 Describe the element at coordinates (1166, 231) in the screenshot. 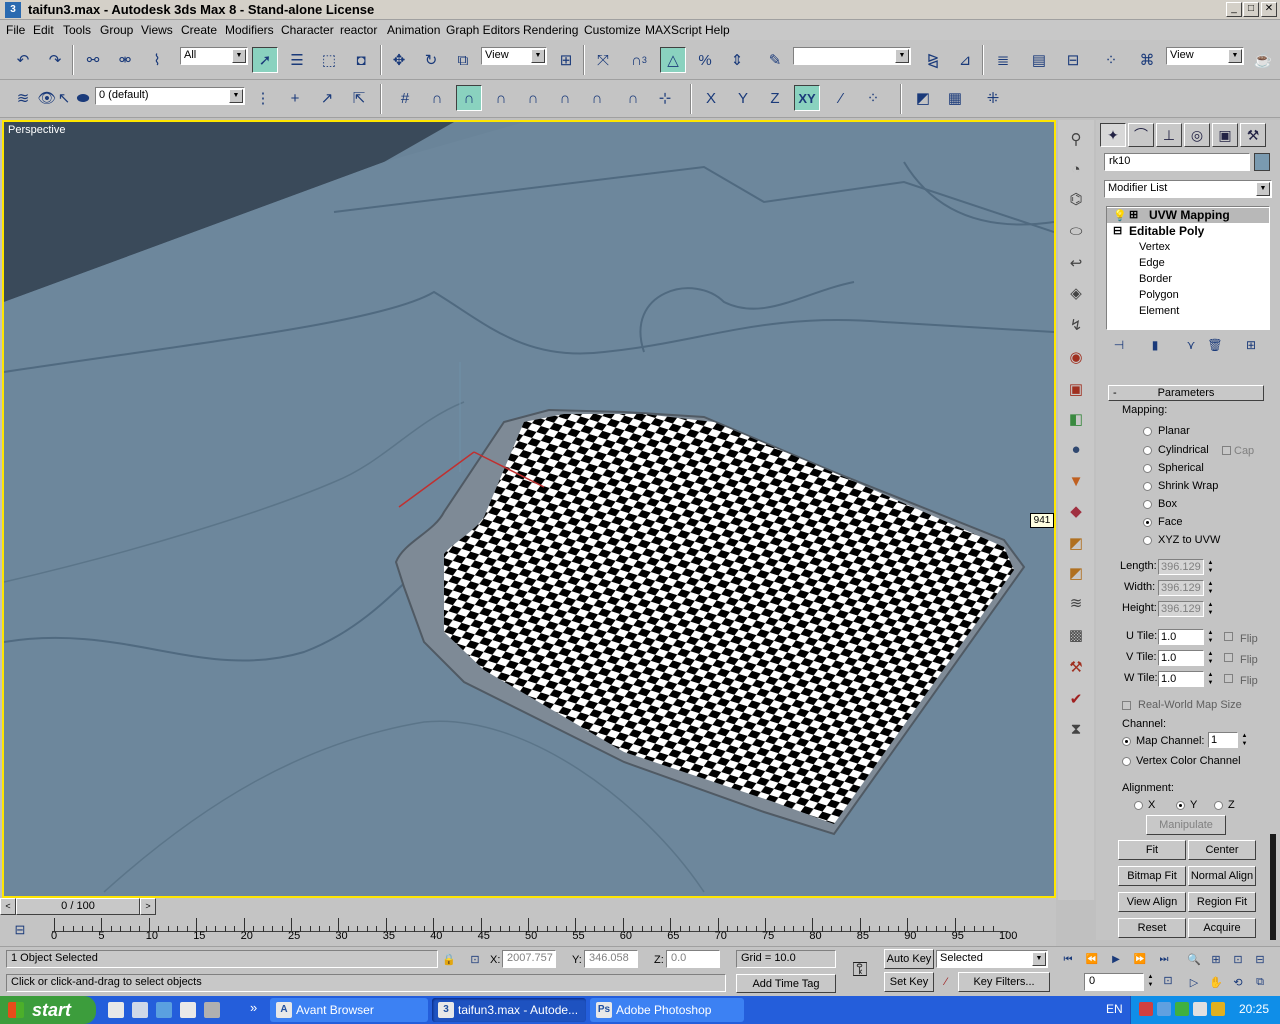

I see `stack-editable-poly: Editable Poly` at that location.